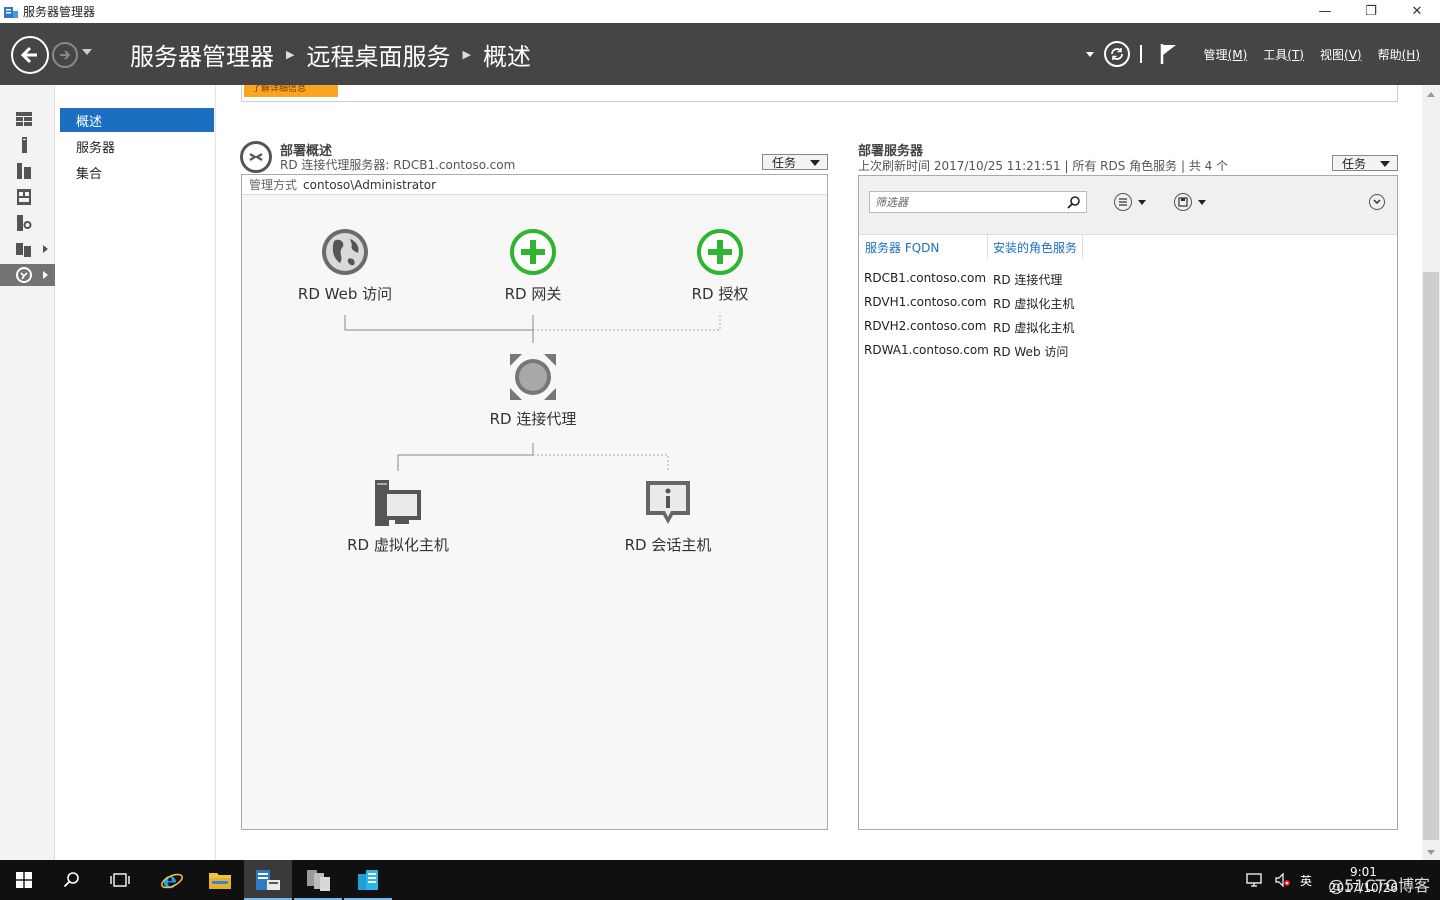  I want to click on task-view-icon, so click(120, 880).